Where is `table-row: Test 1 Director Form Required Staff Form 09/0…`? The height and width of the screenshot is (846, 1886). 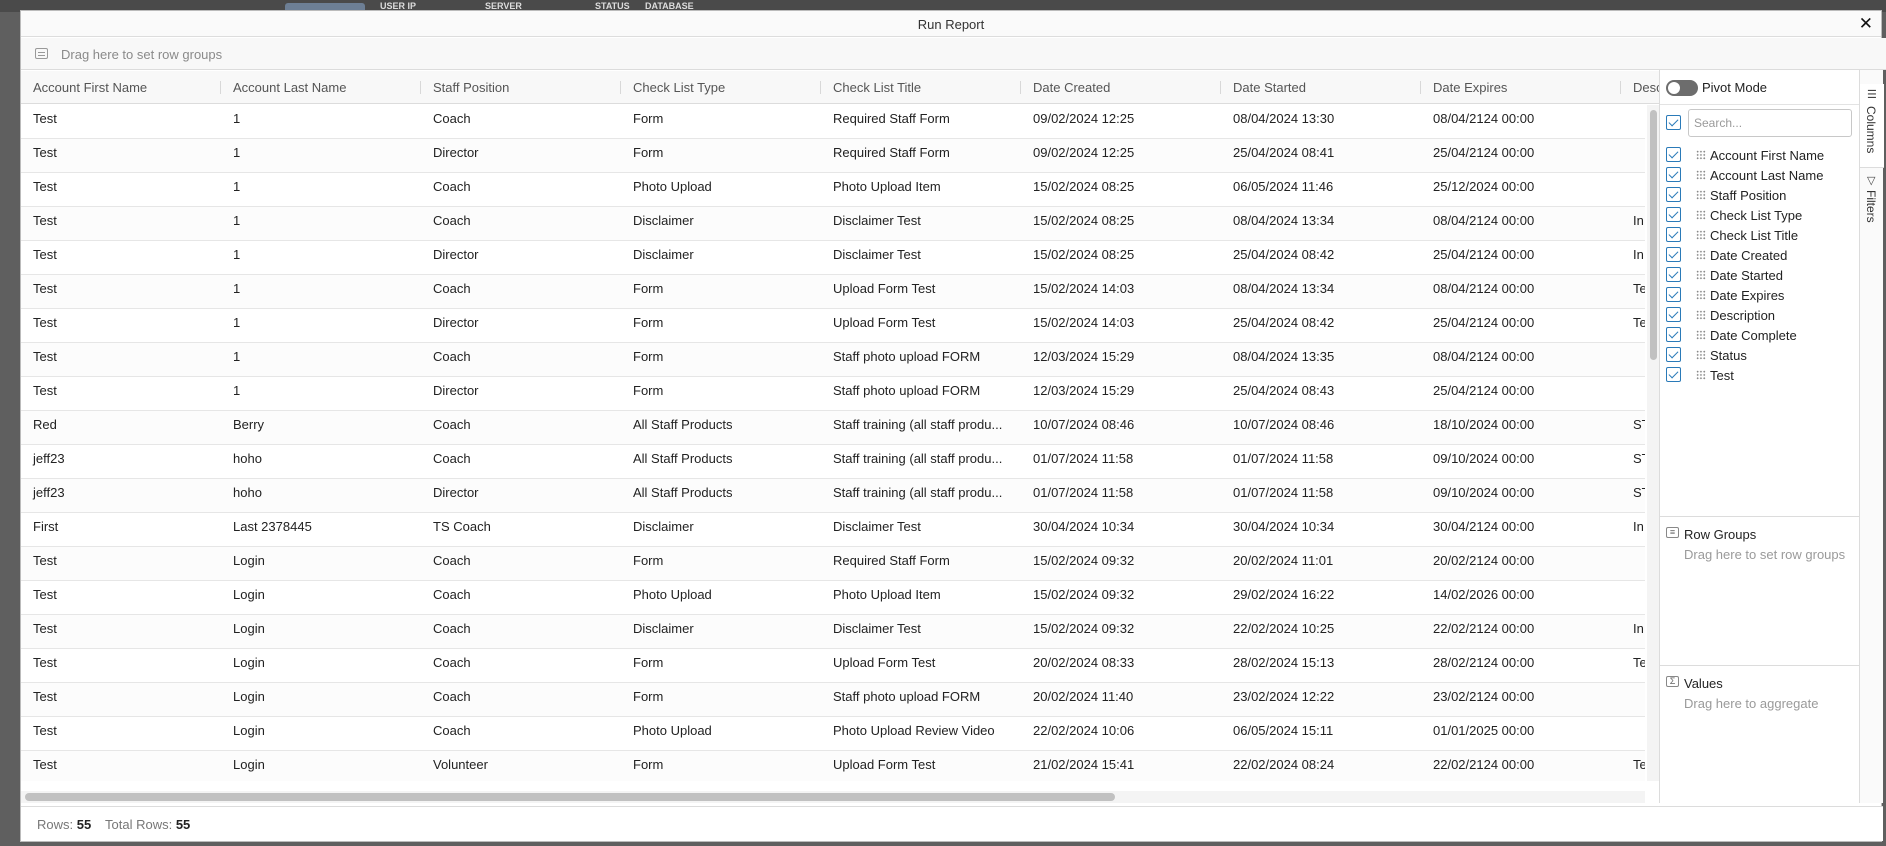
table-row: Test 1 Director Form Required Staff Form 09/0… is located at coordinates (833, 156).